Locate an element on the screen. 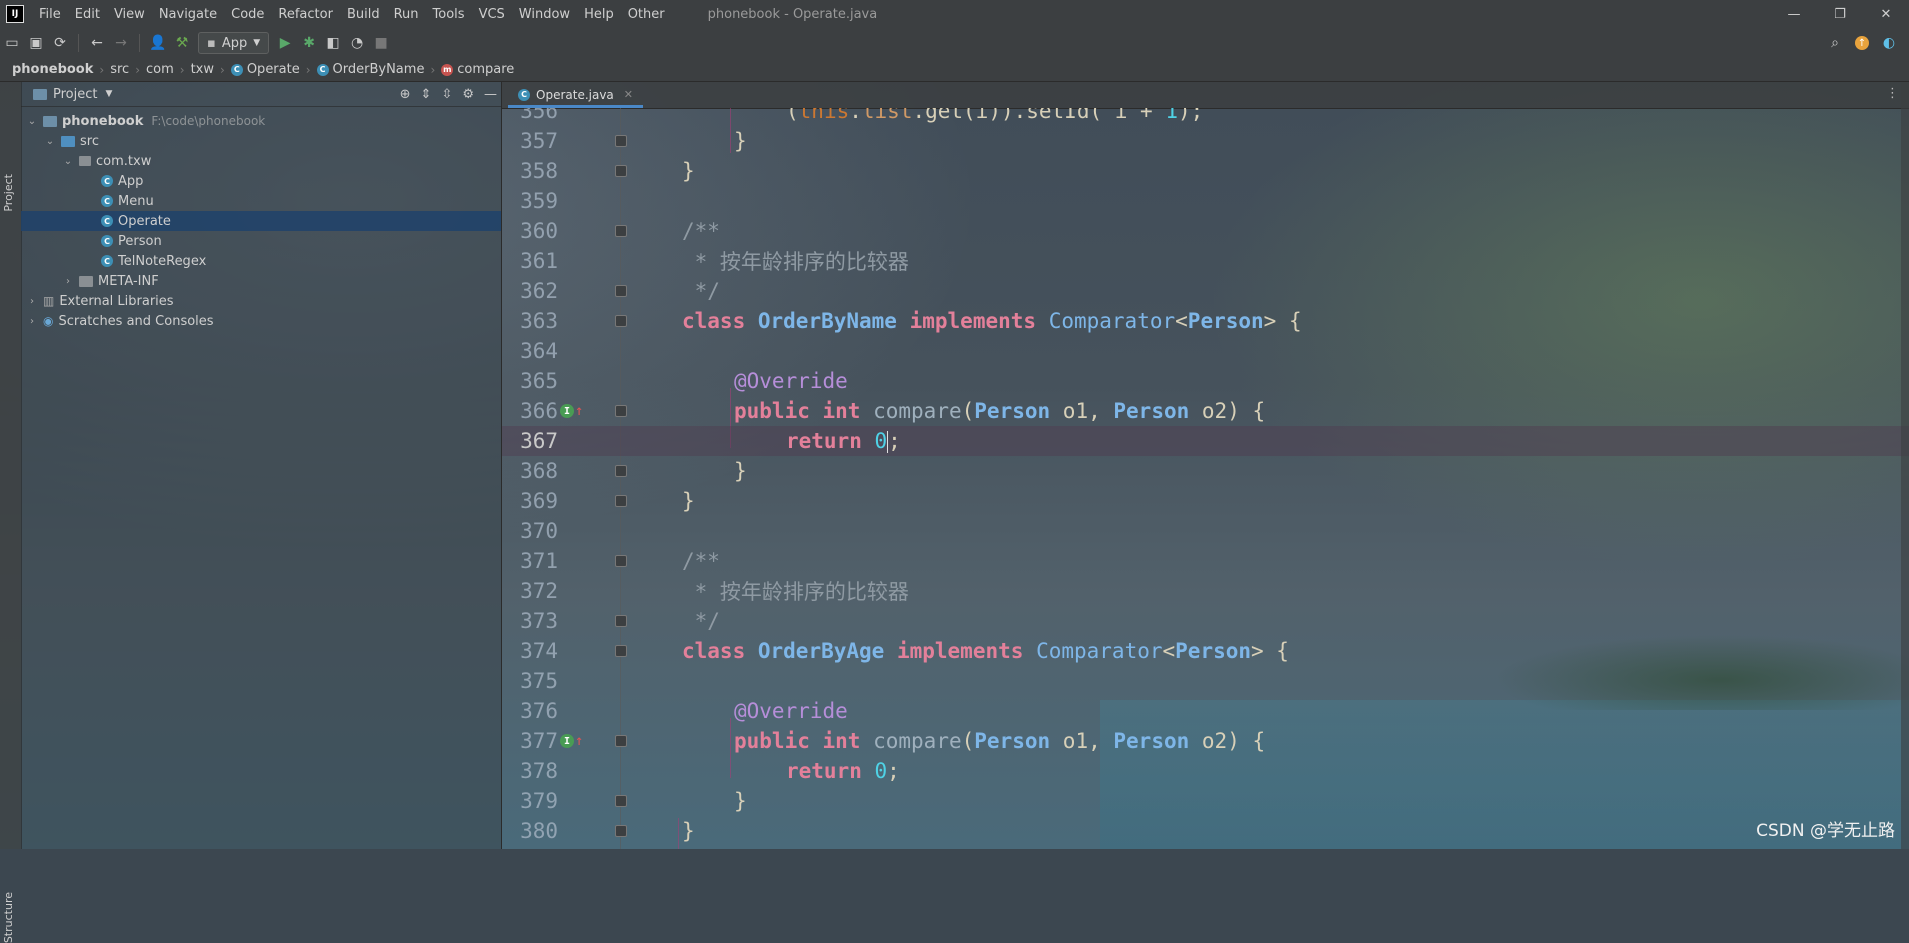 The image size is (1909, 943). sync-icon: ⟳ is located at coordinates (60, 43).